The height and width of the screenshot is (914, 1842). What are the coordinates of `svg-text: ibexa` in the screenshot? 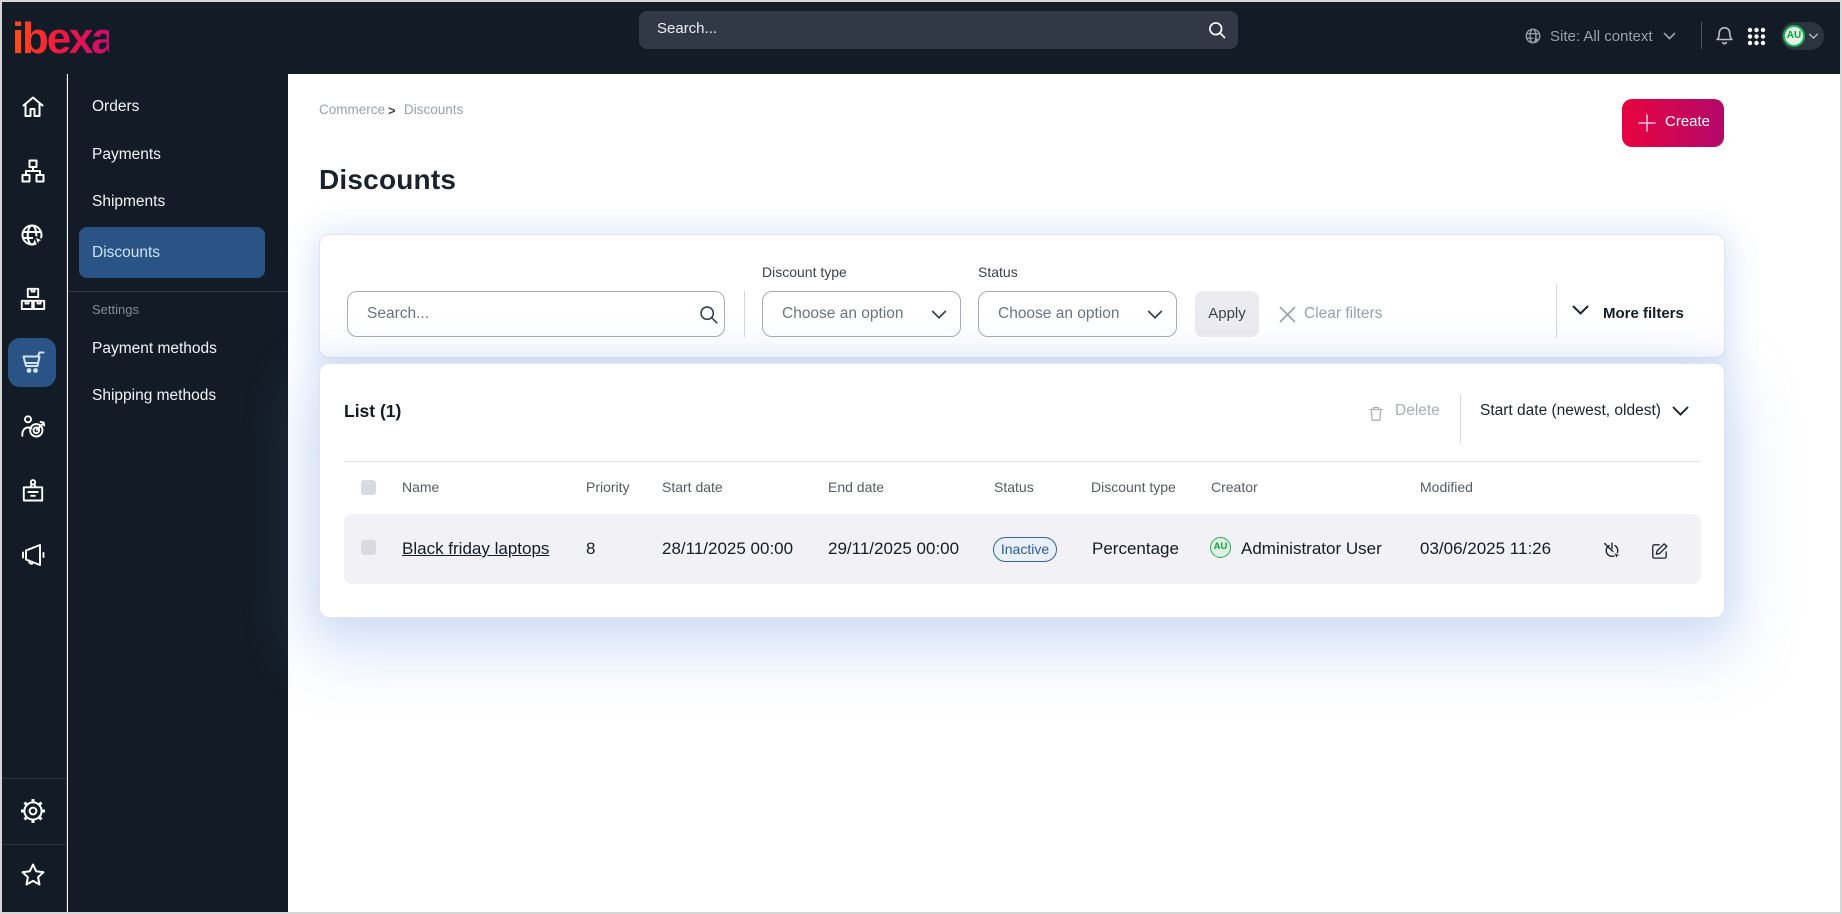 It's located at (61, 36).